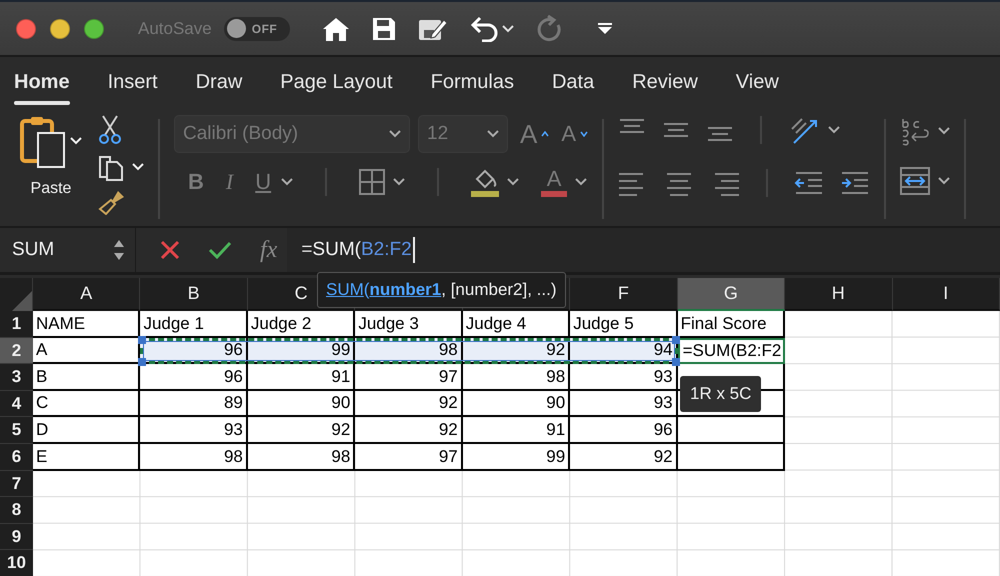 The image size is (1000, 576). I want to click on increase-indent-icon, so click(855, 183).